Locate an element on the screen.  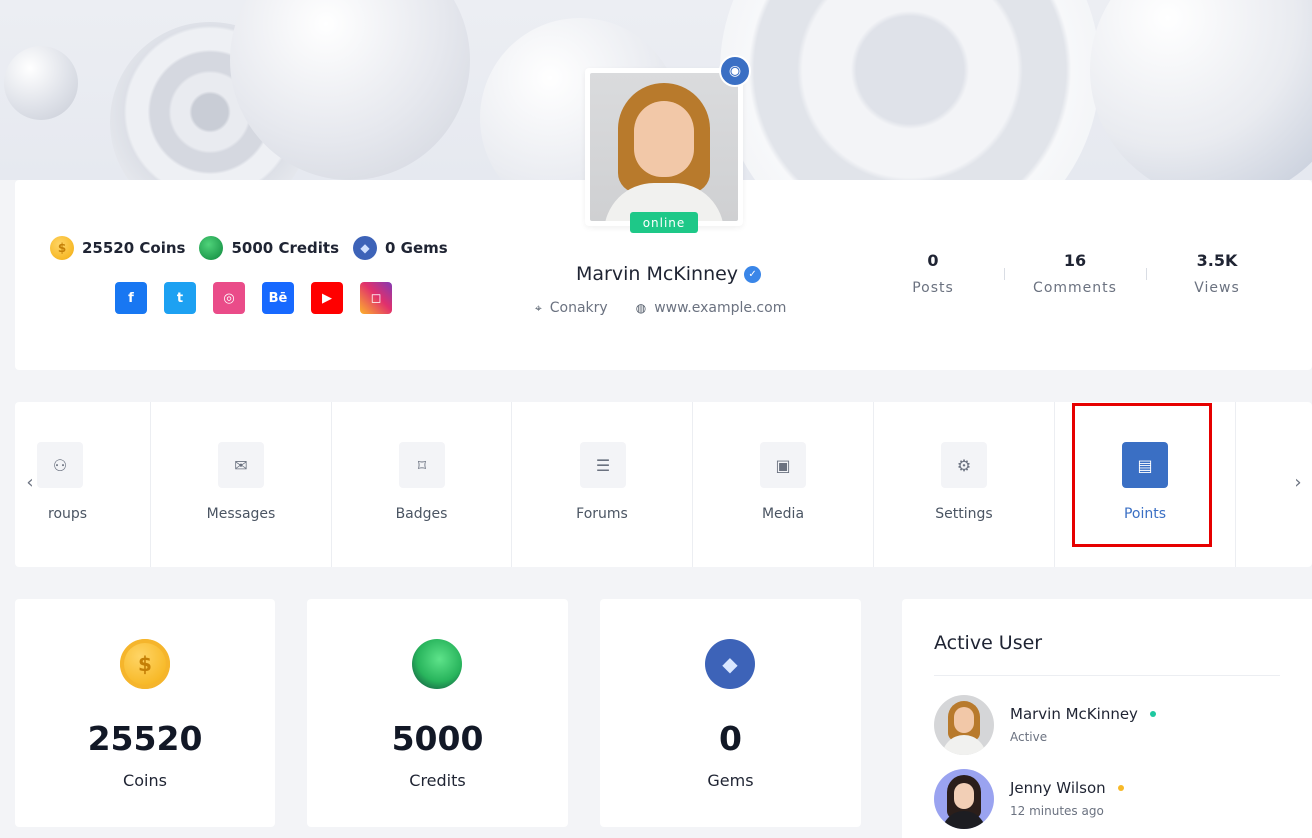
location: ⌖ Conakry is located at coordinates (571, 308).